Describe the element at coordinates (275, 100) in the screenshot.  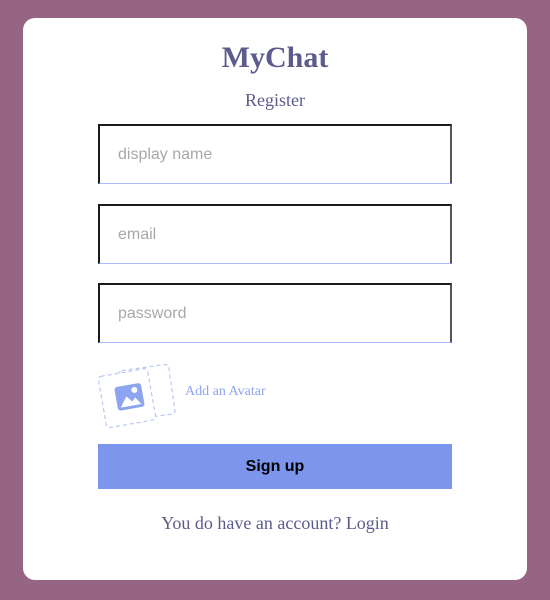
I see `page-title: Register` at that location.